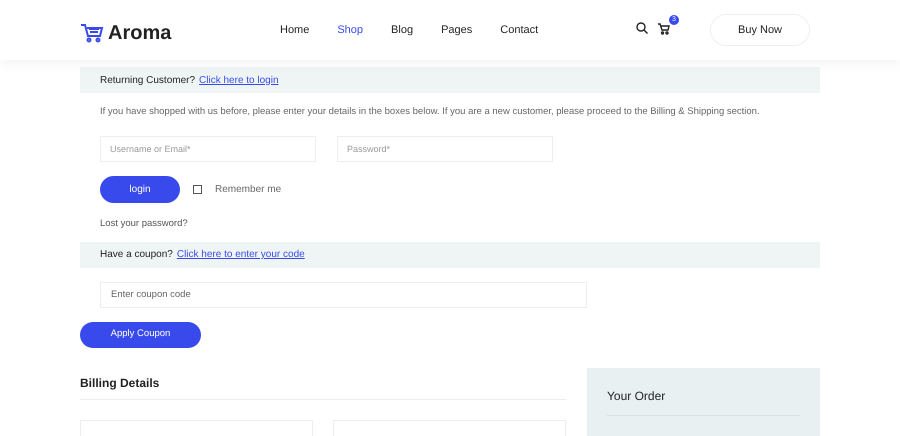 The height and width of the screenshot is (436, 900). I want to click on cart-logo-icon, so click(92, 33).